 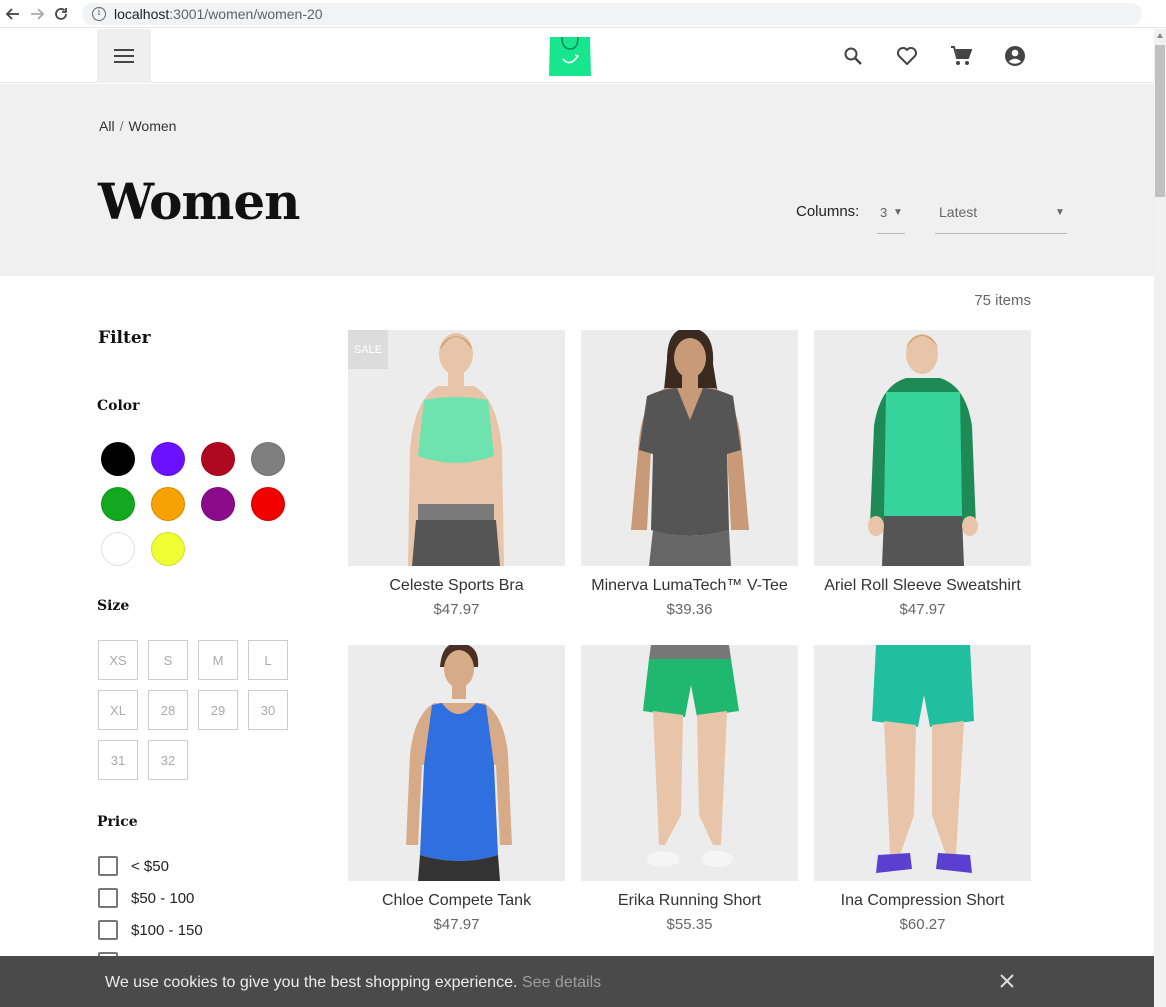 I want to click on reload-icon, so click(x=61, y=13).